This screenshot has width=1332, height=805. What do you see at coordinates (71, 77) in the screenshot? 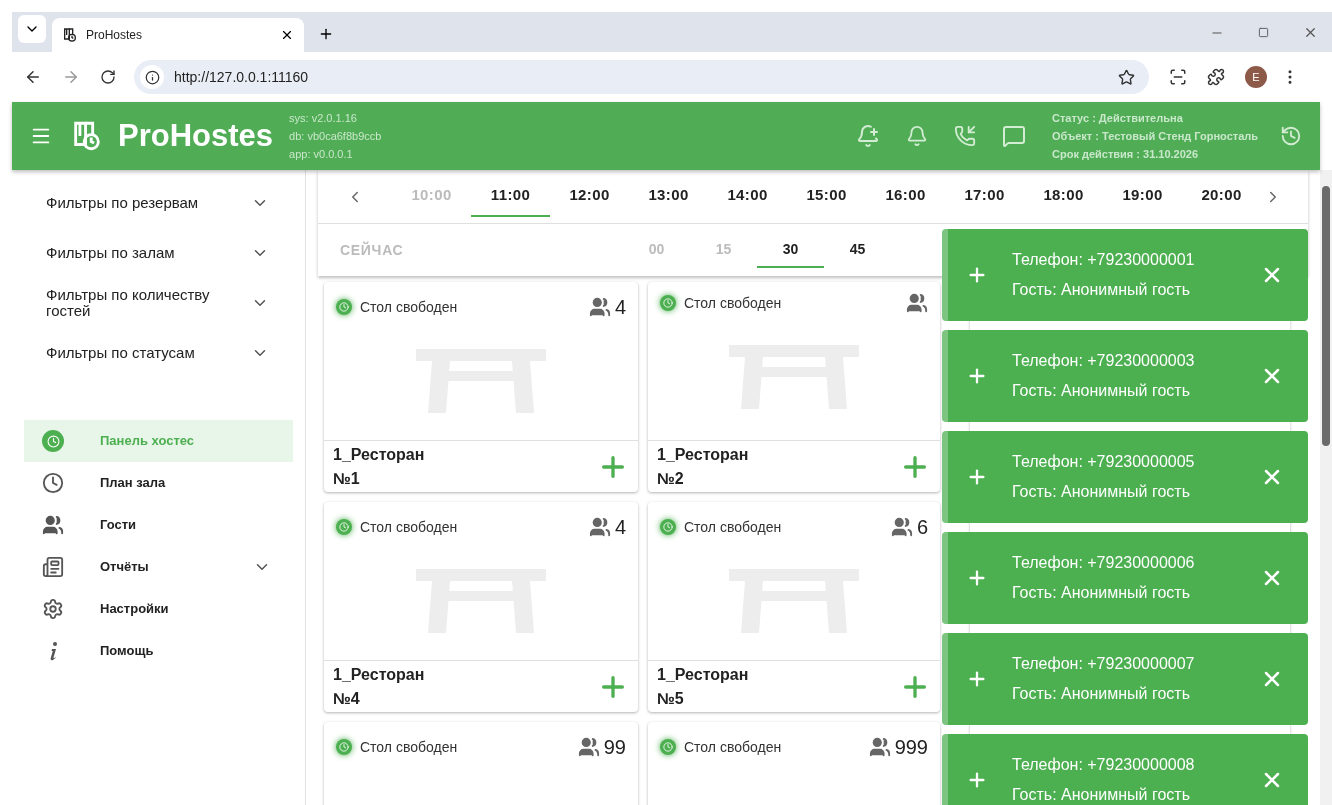
I see `forward-icon` at bounding box center [71, 77].